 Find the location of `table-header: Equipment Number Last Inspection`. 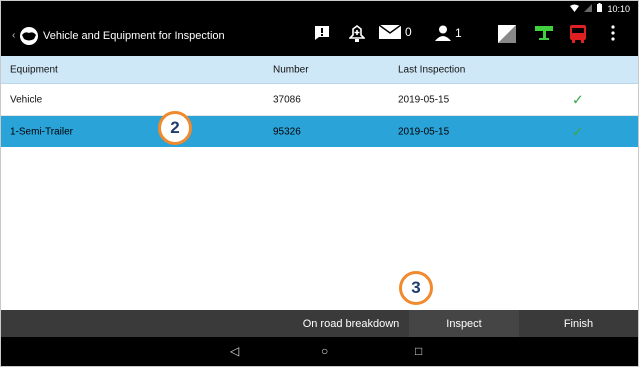

table-header: Equipment Number Last Inspection is located at coordinates (319, 70).